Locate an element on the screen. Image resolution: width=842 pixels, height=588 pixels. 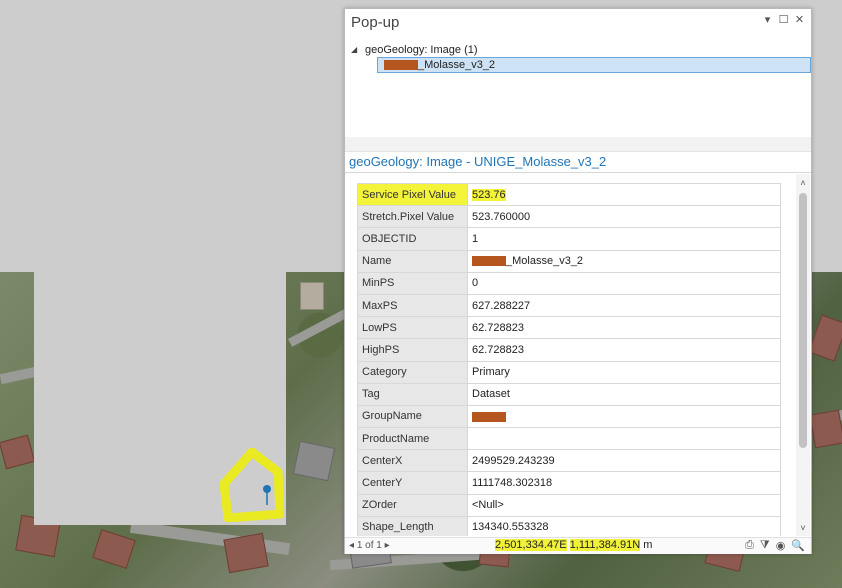
field-name: GroupName is located at coordinates (412, 416).